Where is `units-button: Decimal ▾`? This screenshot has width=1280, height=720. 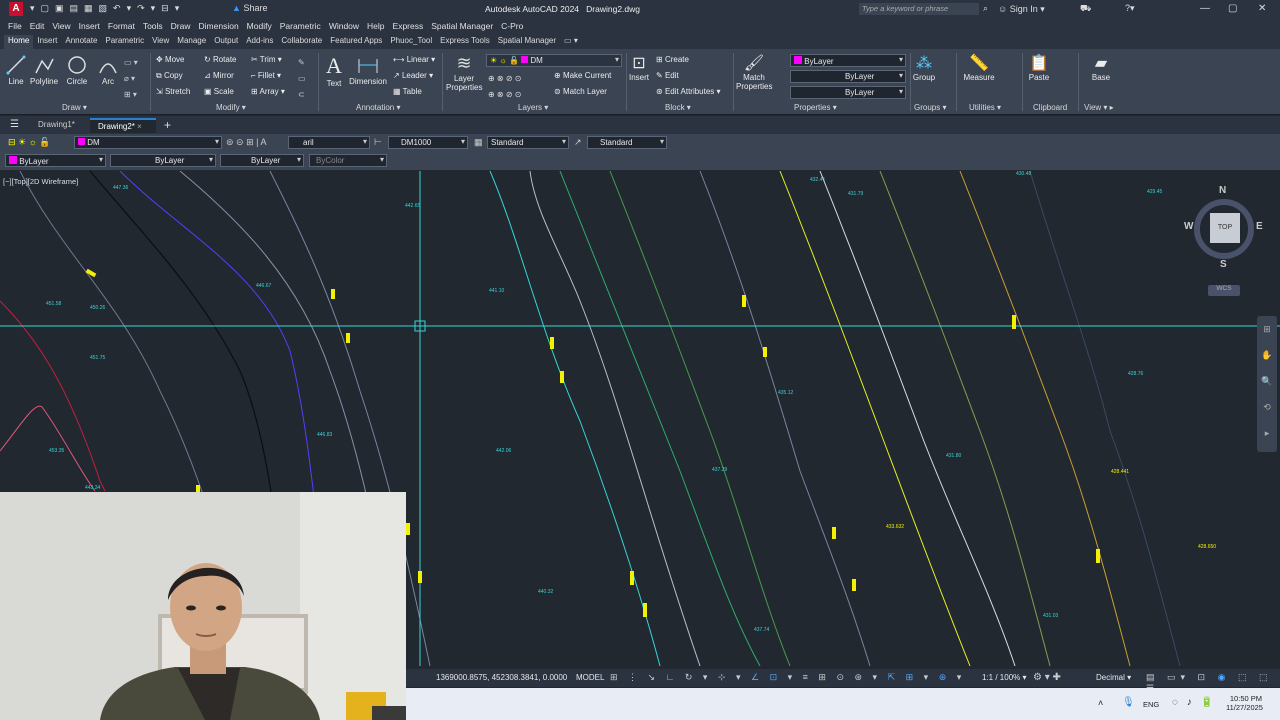
units-button: Decimal ▾ is located at coordinates (1113, 677).